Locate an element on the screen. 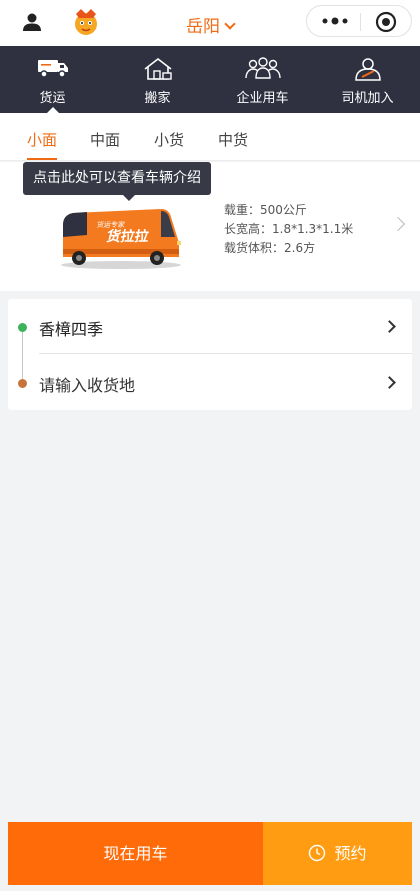  dropoff-dot-icon is located at coordinates (22, 383).